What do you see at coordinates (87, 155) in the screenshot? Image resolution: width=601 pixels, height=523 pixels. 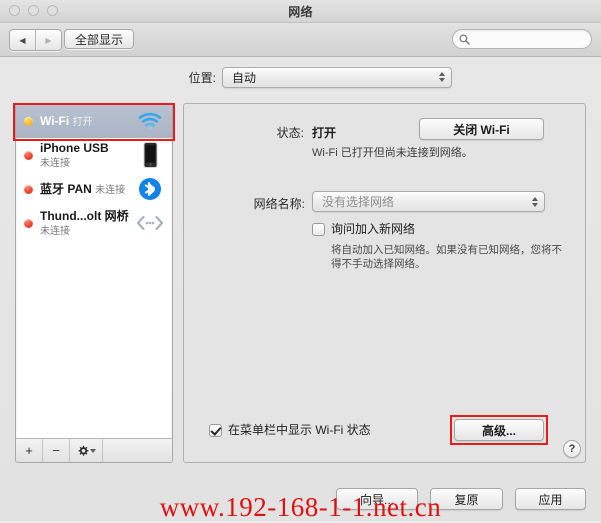 I see `interface-text: iPhone USB 未连接` at bounding box center [87, 155].